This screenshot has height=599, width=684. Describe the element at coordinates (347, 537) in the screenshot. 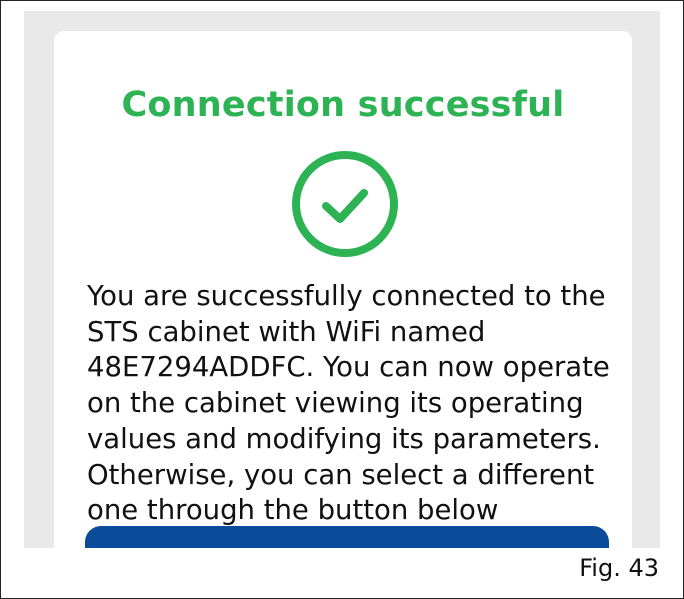

I see `select-different-cabinet-button` at that location.